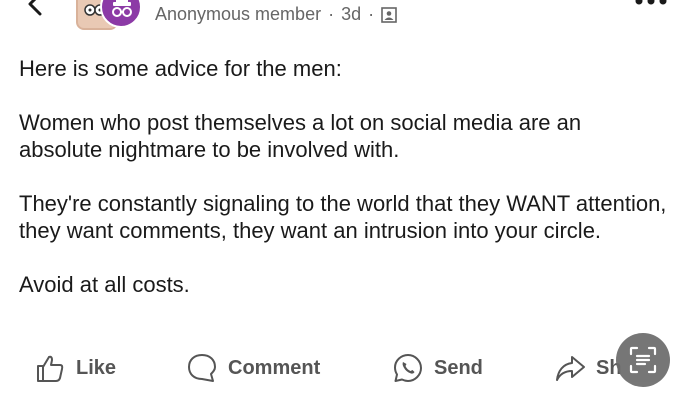  I want to click on anonymous-avatar, so click(121, 14).